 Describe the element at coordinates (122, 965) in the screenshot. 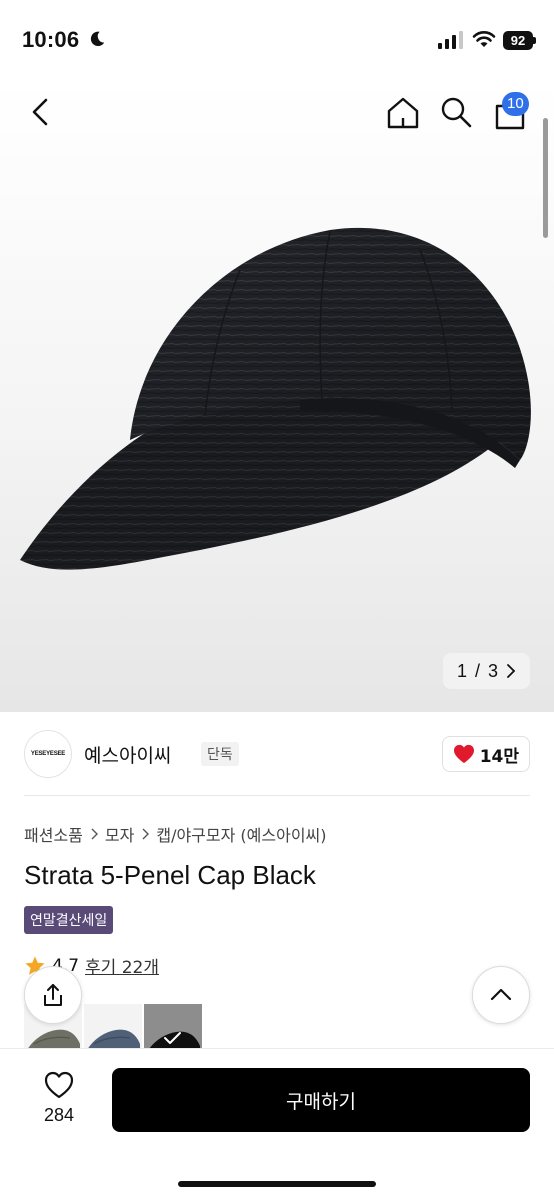

I see `review-count-link: 후기 22개` at that location.